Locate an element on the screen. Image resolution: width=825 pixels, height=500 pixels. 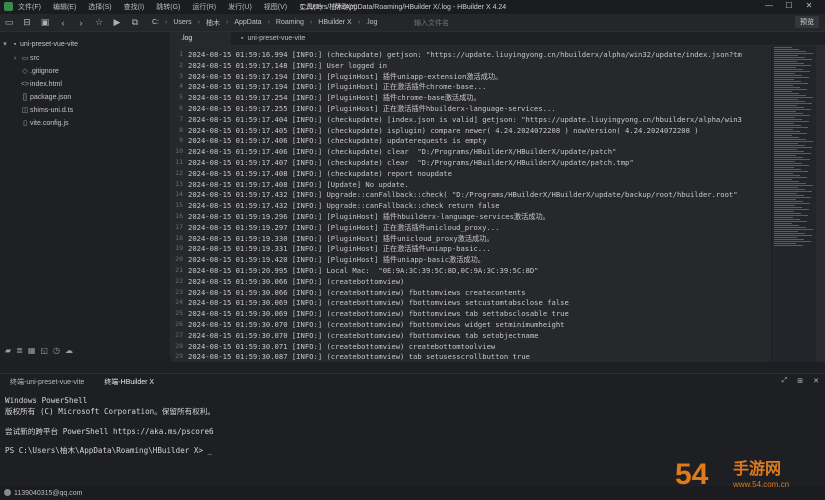
grid-icon: ▦ is located at coordinates (32, 350).